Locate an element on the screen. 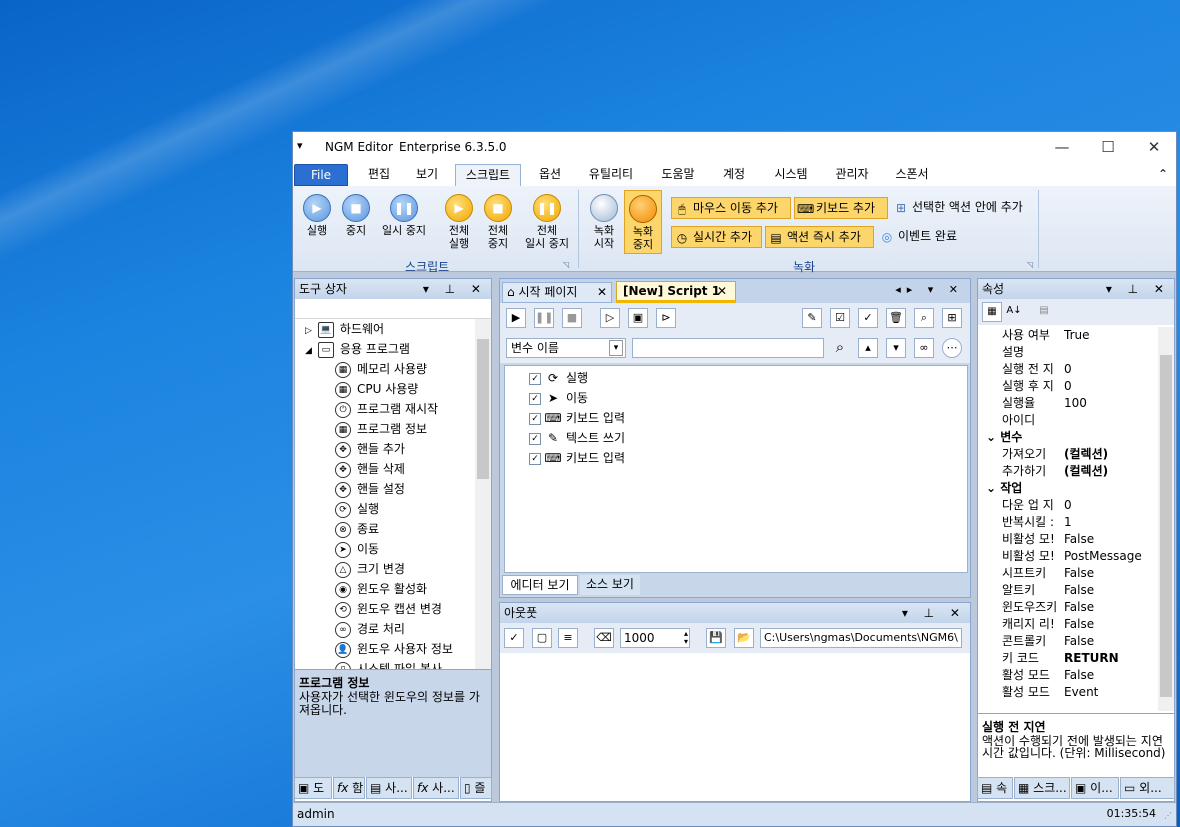 The height and width of the screenshot is (827, 1180). property-value: True is located at coordinates (1075, 335).